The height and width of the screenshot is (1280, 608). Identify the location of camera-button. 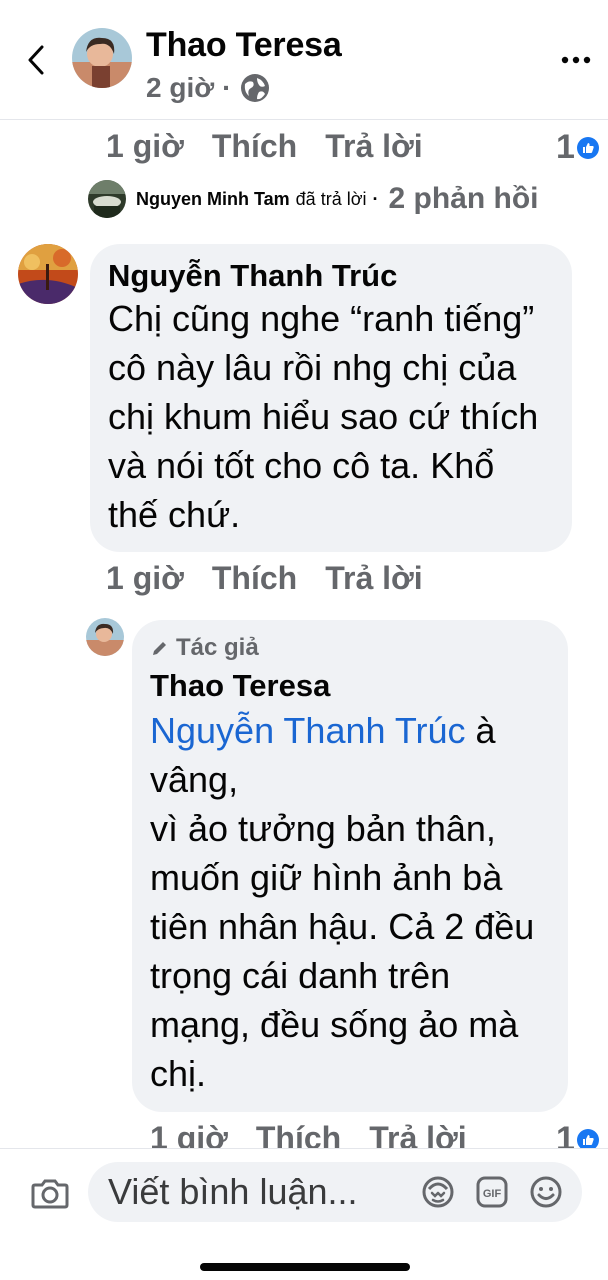
(50, 1193).